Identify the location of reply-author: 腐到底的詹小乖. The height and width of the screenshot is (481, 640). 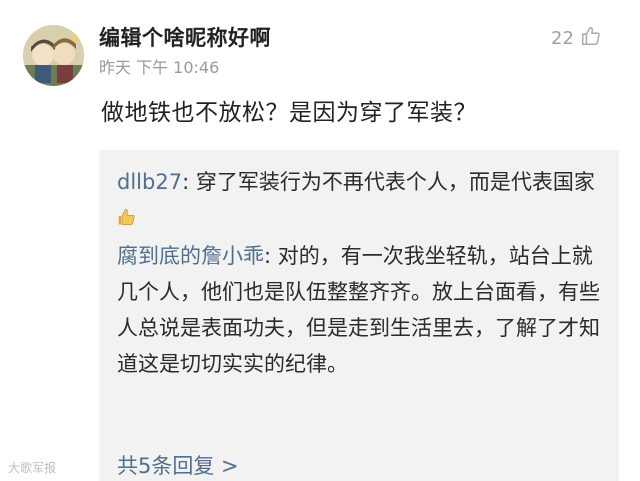
(190, 256).